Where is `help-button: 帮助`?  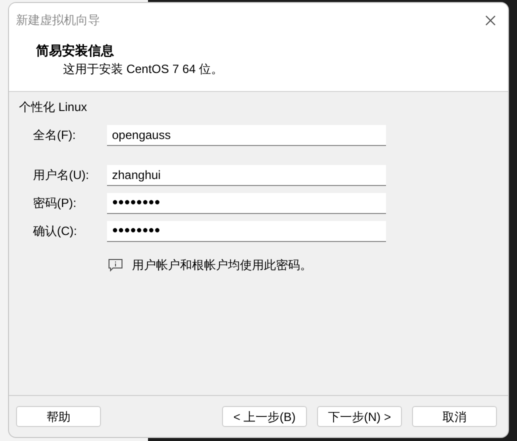
help-button: 帮助 is located at coordinates (58, 416).